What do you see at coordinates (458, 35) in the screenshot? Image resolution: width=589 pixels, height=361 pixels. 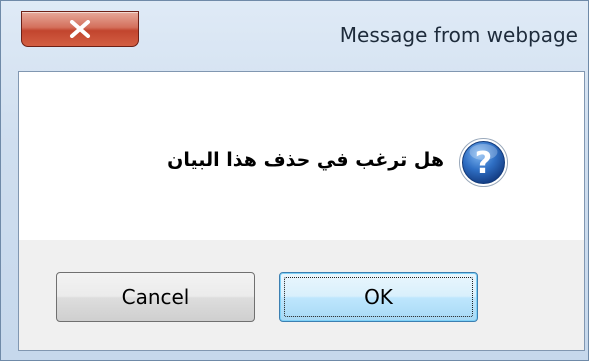 I see `window-title: Message from webpage` at bounding box center [458, 35].